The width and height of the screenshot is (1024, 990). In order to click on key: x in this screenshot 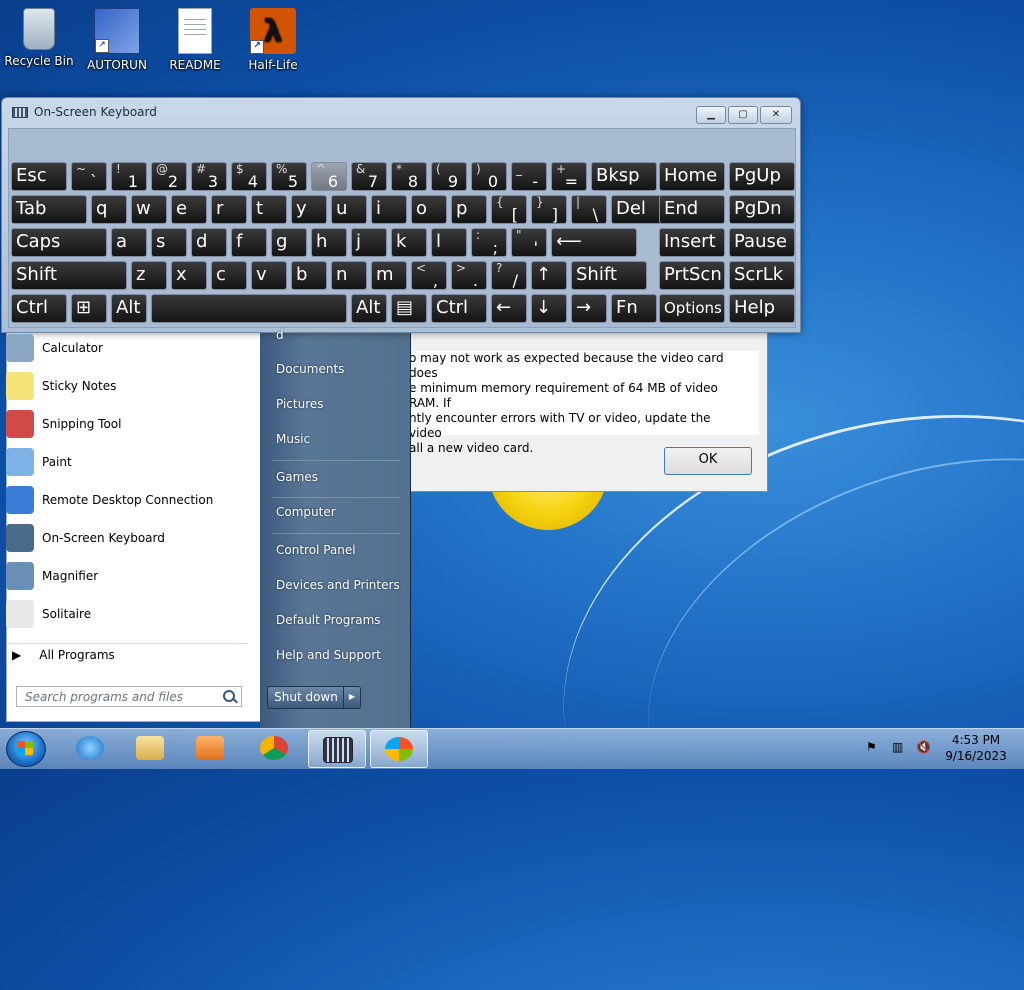, I will do `click(189, 275)`.